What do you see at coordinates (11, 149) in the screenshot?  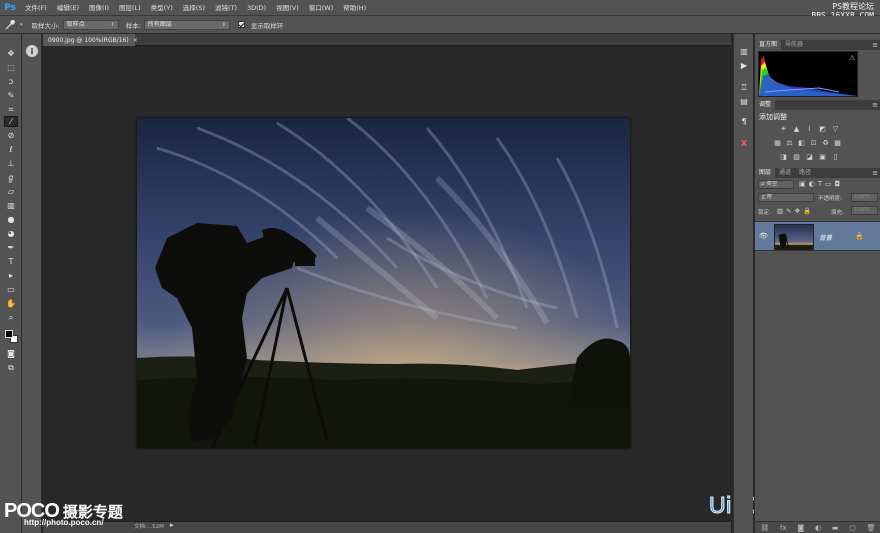 I see `brush-tool-icon: ℓ` at bounding box center [11, 149].